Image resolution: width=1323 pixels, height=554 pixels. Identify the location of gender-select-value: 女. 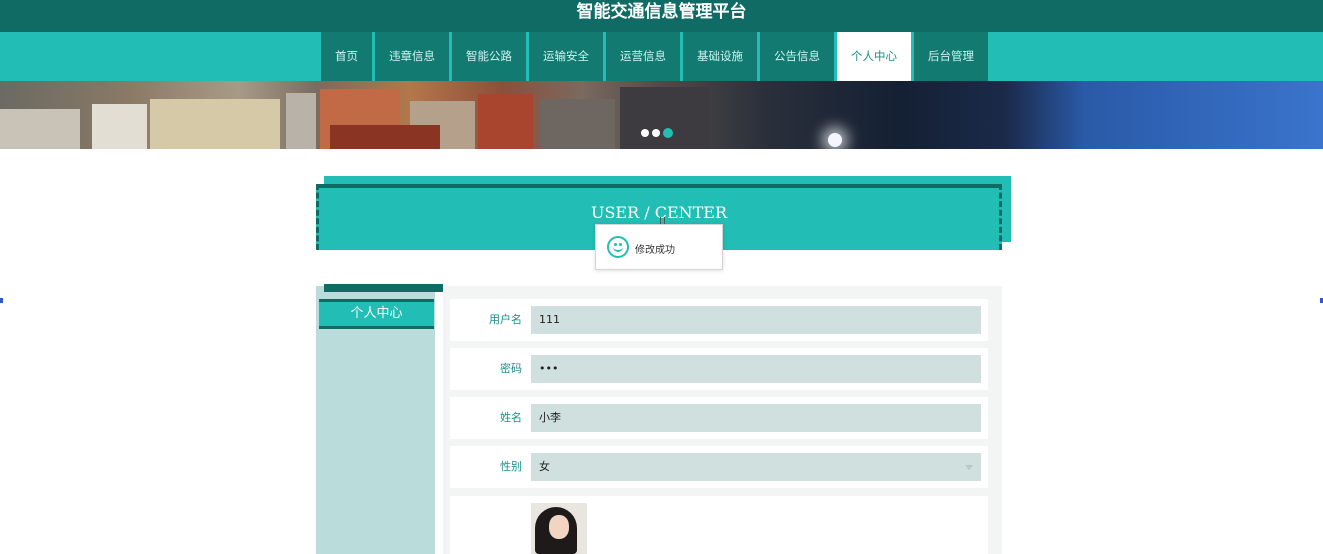
(544, 466).